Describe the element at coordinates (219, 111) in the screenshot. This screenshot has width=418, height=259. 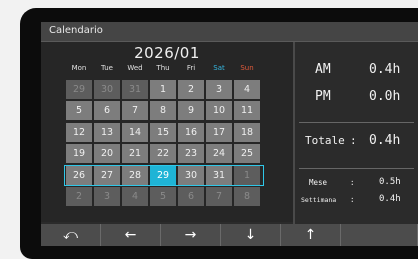
I see `day-cell: 10` at that location.